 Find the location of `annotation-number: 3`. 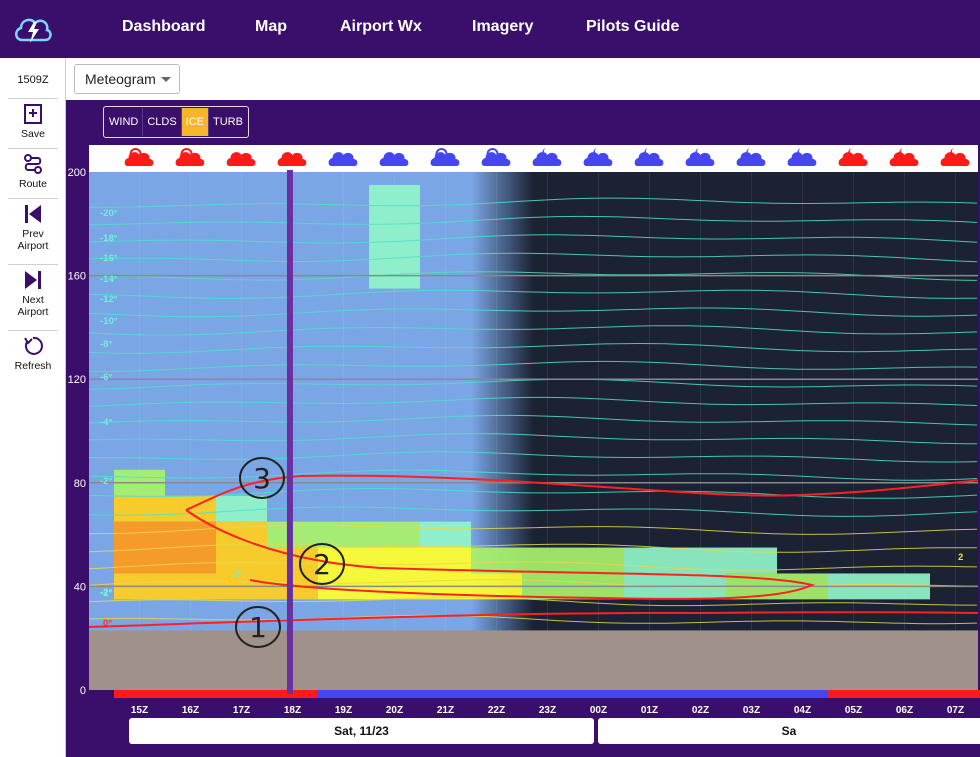

annotation-number: 3 is located at coordinates (262, 478).